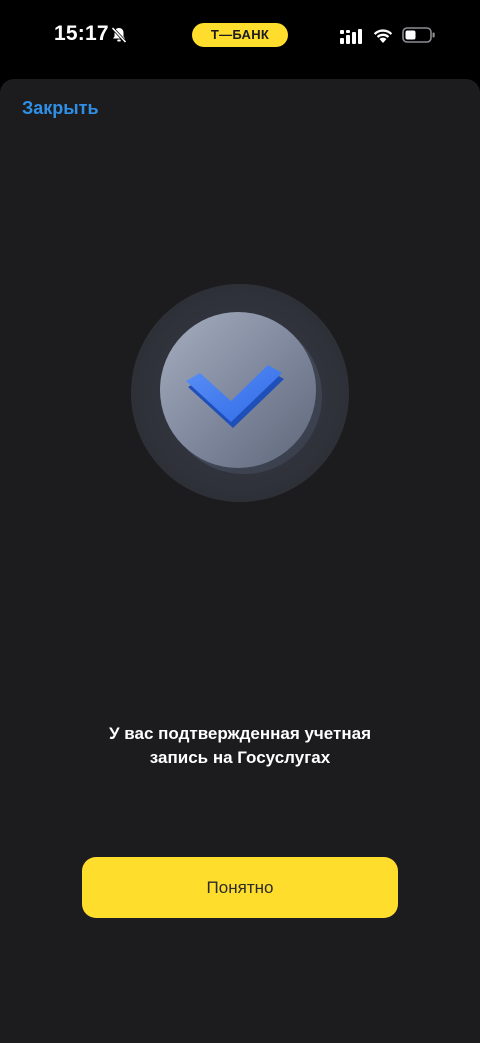 The width and height of the screenshot is (480, 1043). Describe the element at coordinates (60, 108) in the screenshot. I see `close-button: Закрыть` at that location.